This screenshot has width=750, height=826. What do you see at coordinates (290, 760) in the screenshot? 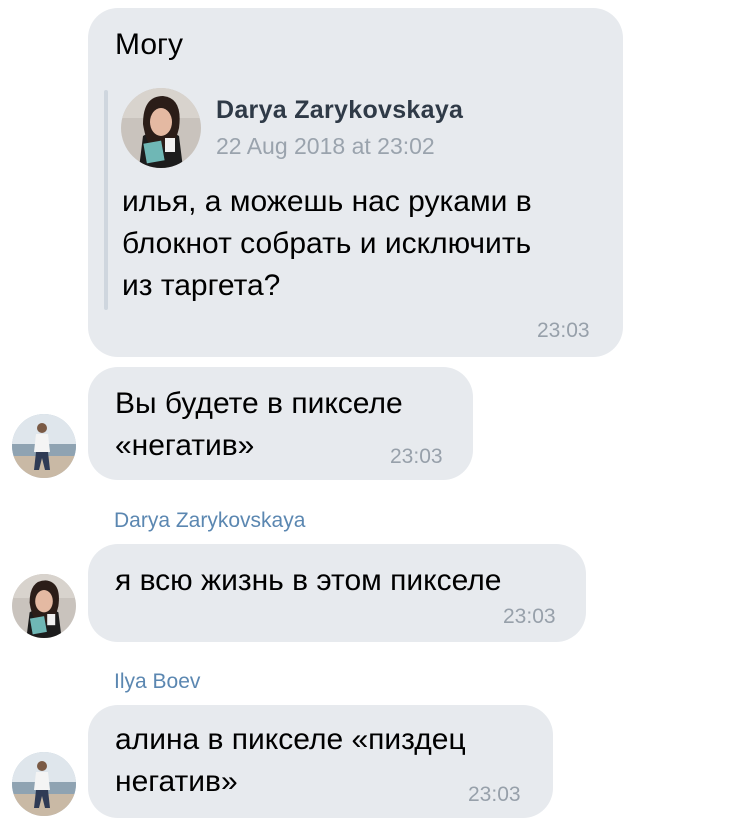
I see `message-text: алина в пикселе «пиздец негатив»` at bounding box center [290, 760].